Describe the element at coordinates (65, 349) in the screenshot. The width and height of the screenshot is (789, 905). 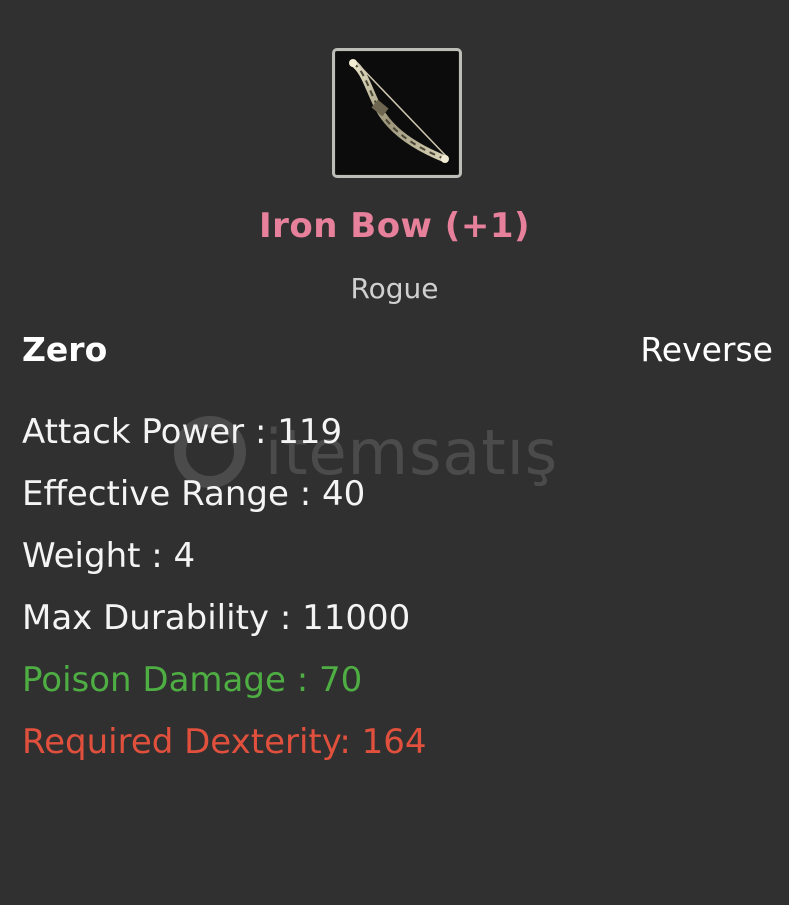
I see `item-tag-left: Zero` at that location.